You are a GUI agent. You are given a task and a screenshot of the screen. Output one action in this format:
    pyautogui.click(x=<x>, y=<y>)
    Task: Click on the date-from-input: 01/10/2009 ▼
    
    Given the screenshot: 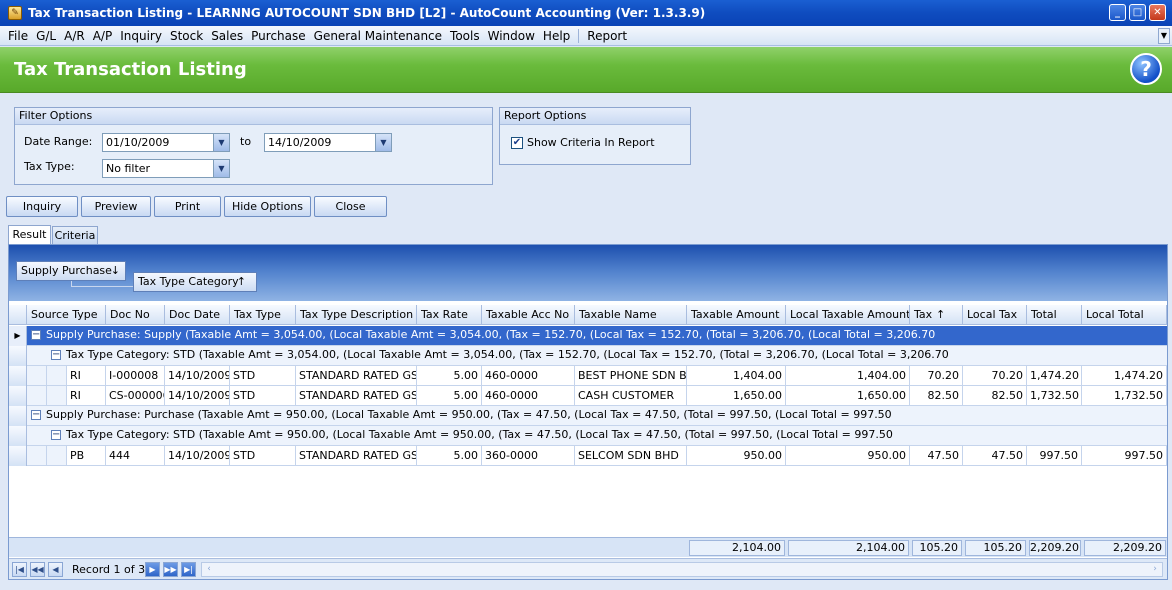 What is the action you would take?
    pyautogui.click(x=166, y=142)
    